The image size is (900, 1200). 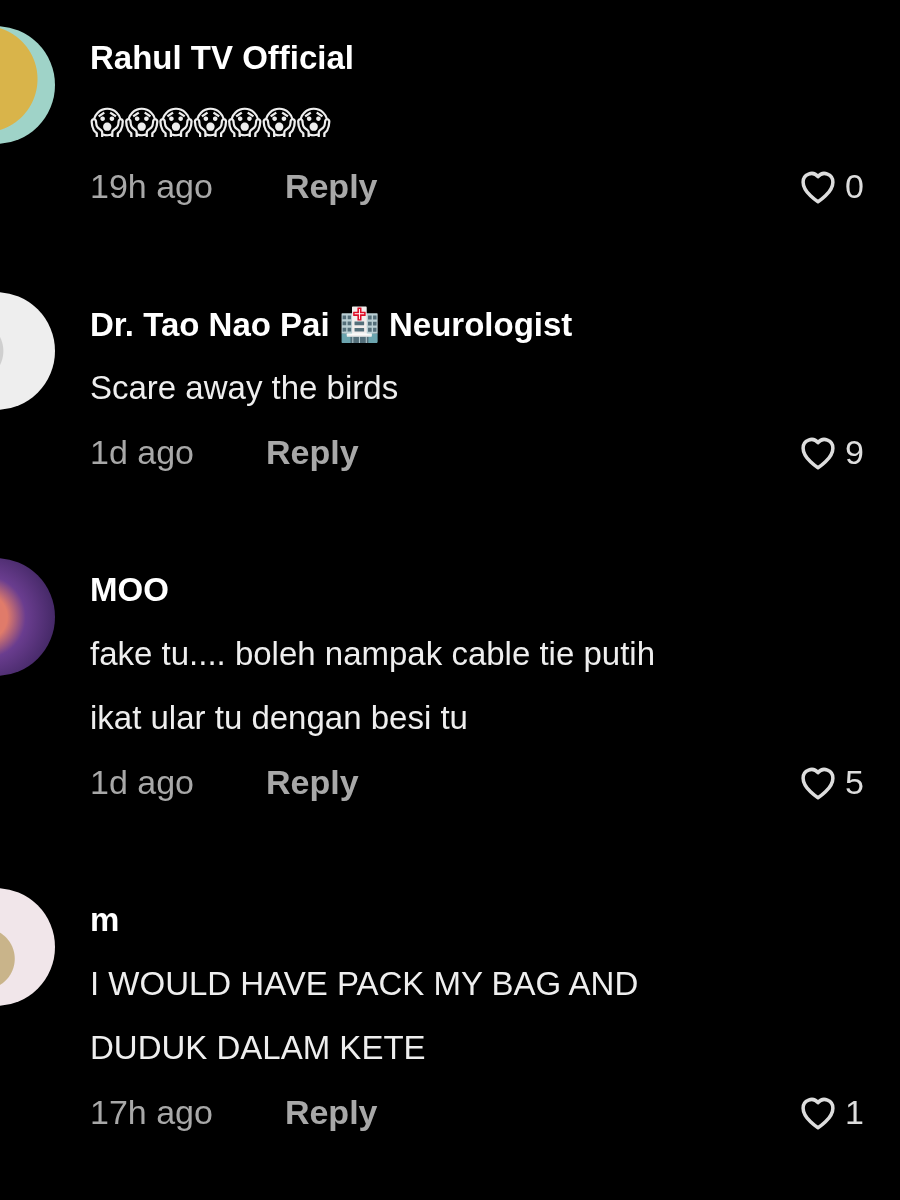 What do you see at coordinates (258, 1048) in the screenshot?
I see `comment-text: DUDUK DALAM KETE` at bounding box center [258, 1048].